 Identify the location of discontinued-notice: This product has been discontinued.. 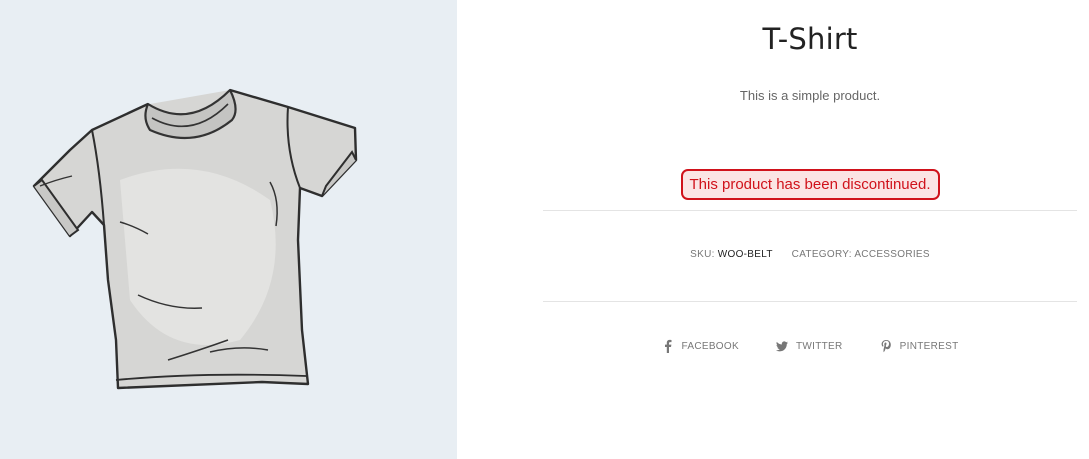
(810, 184).